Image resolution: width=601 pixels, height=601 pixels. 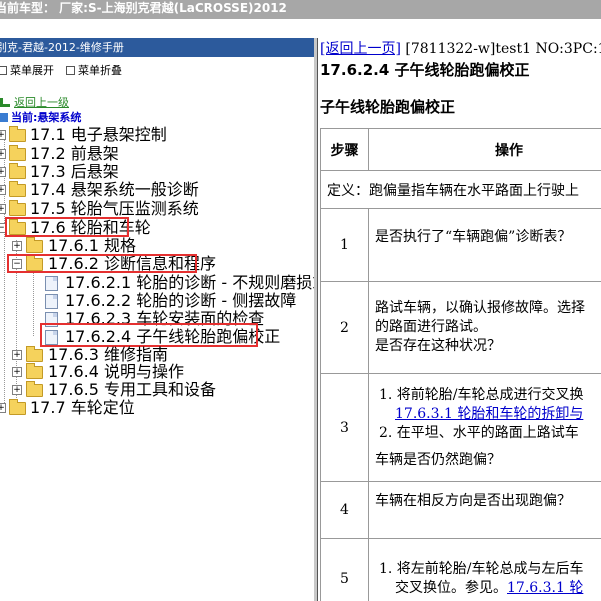 What do you see at coordinates (488, 414) in the screenshot?
I see `procedure-link: 17.6.3.1 轮胎和车轮的拆卸与` at bounding box center [488, 414].